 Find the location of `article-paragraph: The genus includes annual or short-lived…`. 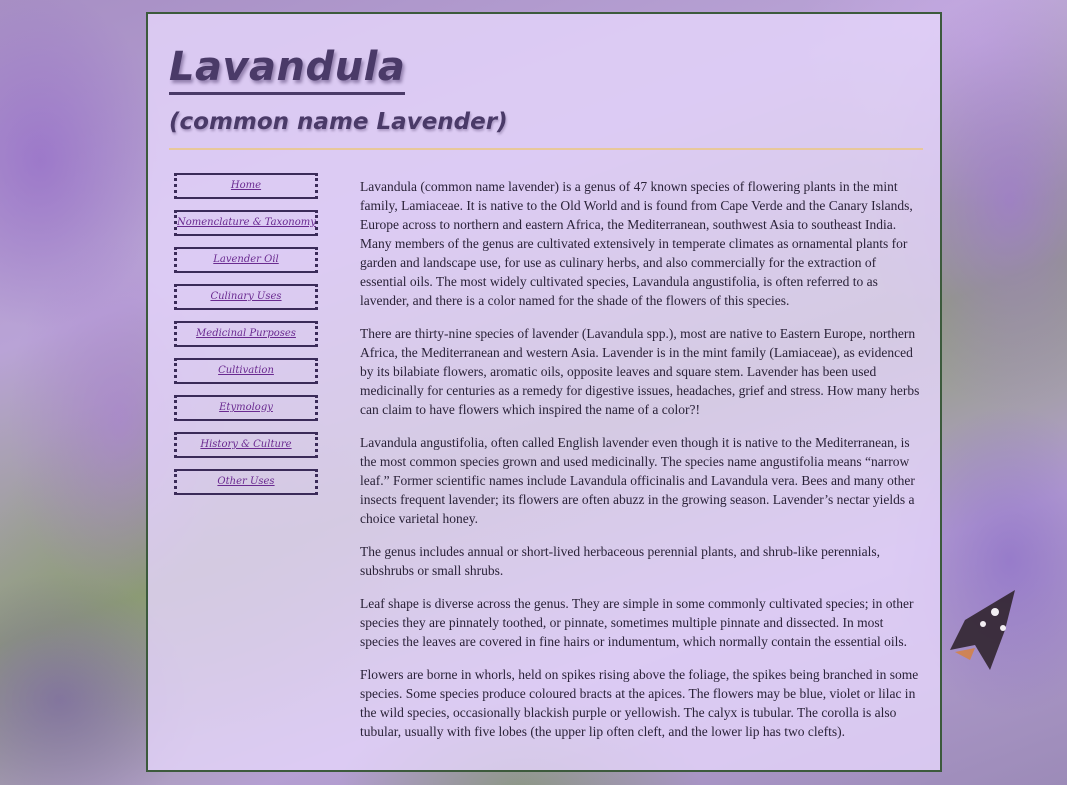

article-paragraph: The genus includes annual or short-lived… is located at coordinates (620, 561).